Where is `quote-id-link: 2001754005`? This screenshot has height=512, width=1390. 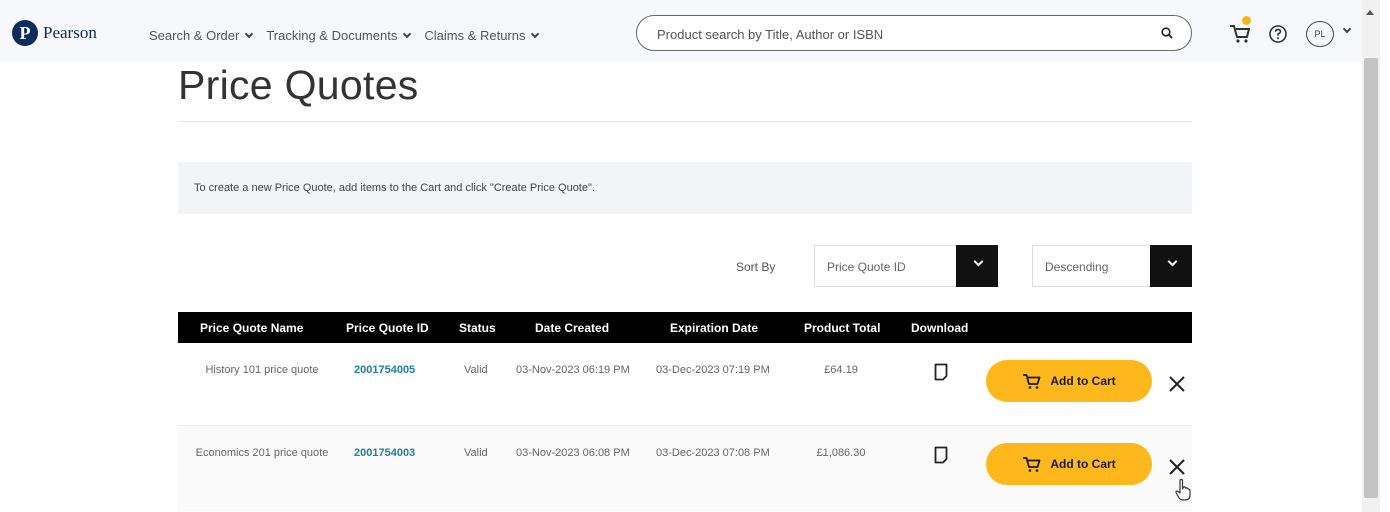 quote-id-link: 2001754005 is located at coordinates (394, 370).